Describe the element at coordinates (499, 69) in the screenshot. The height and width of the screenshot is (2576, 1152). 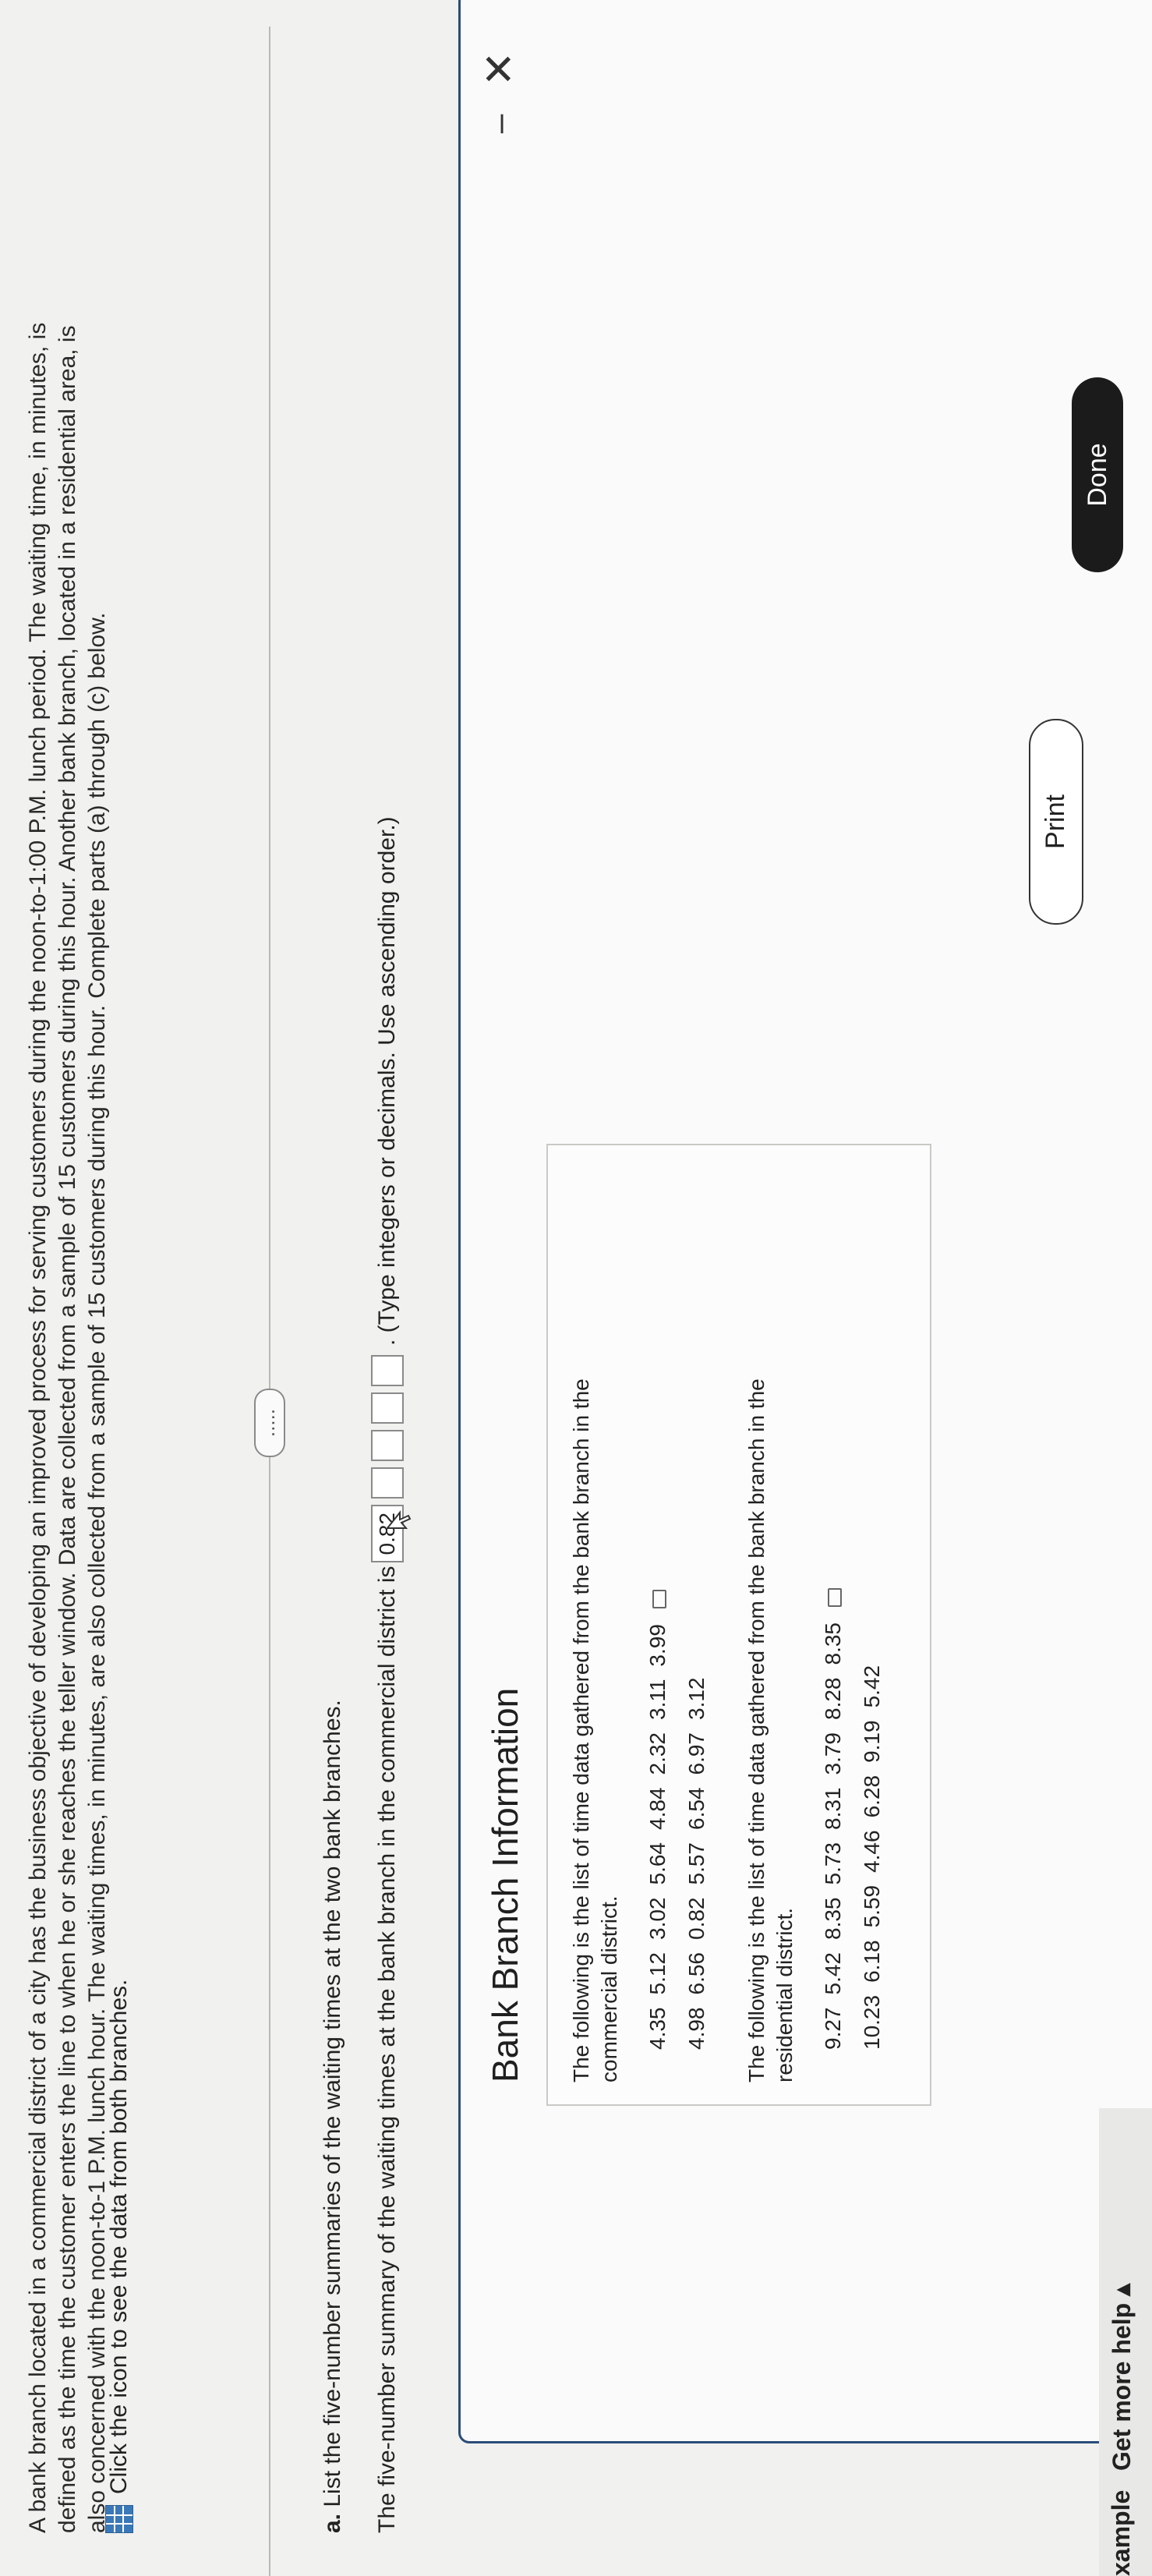
I see `close-icon: ✕` at that location.